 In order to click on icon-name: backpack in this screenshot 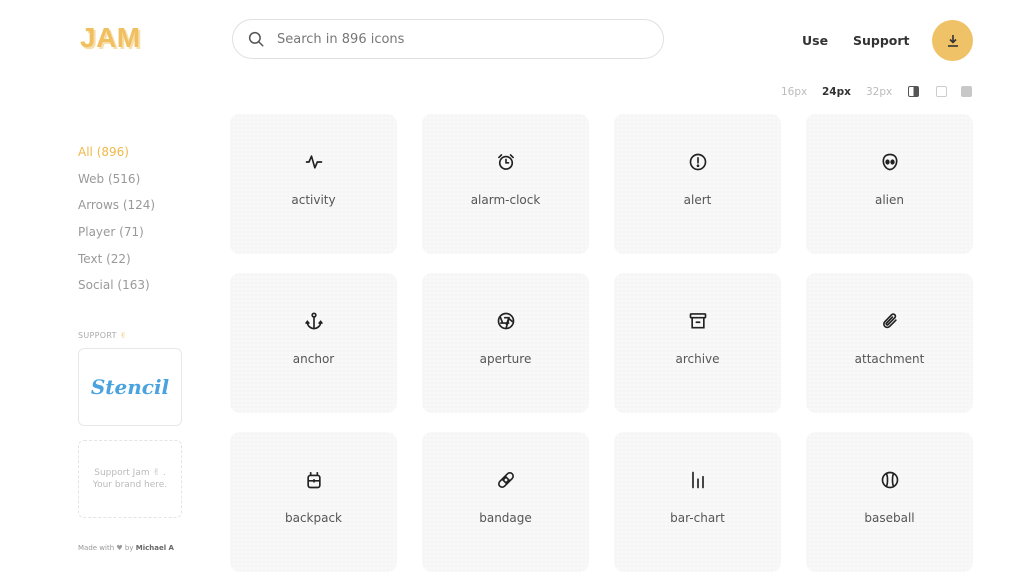, I will do `click(313, 518)`.